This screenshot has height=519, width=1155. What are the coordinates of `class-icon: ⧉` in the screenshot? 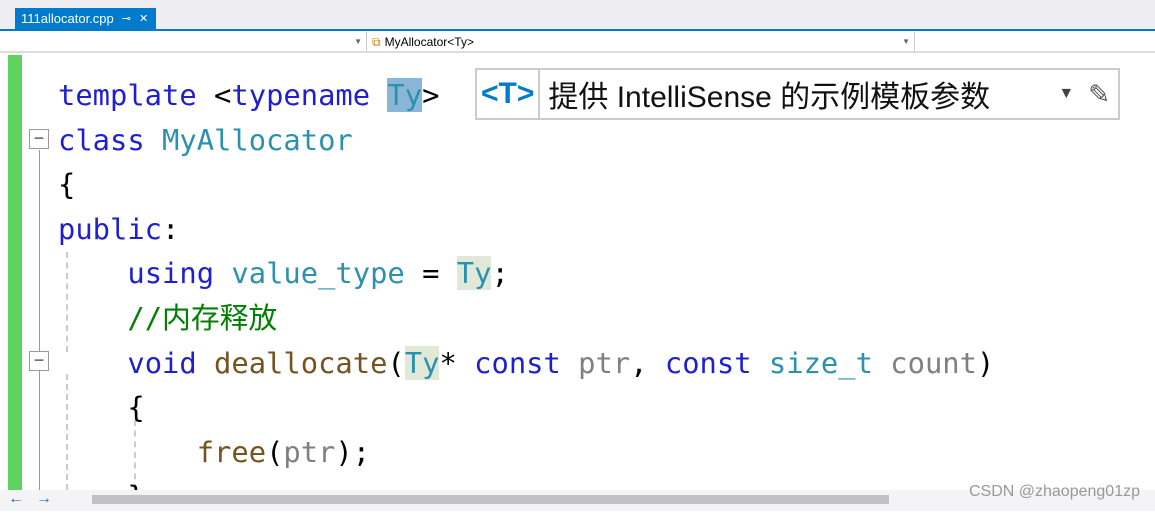 It's located at (376, 42).